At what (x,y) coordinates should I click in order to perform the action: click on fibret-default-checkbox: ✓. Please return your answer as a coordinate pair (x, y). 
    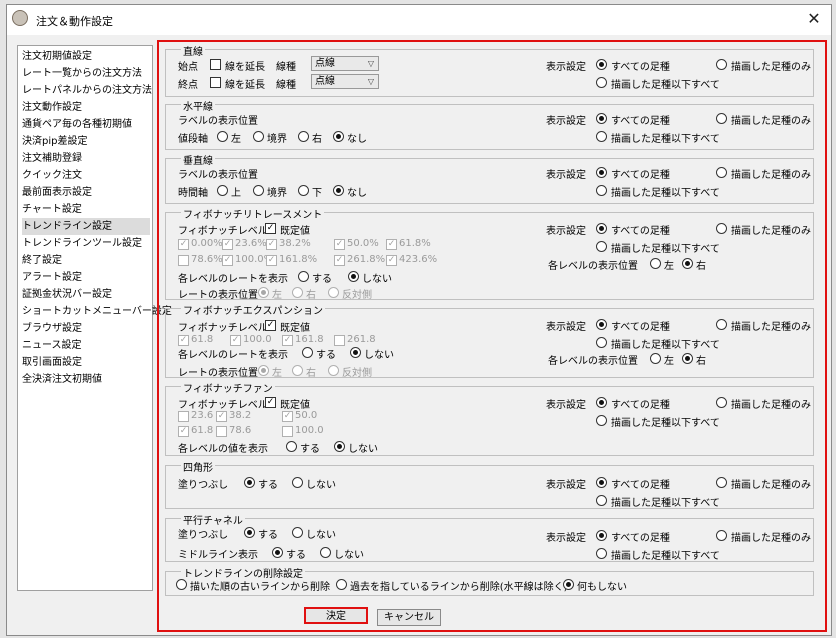
    Looking at the image, I should click on (270, 228).